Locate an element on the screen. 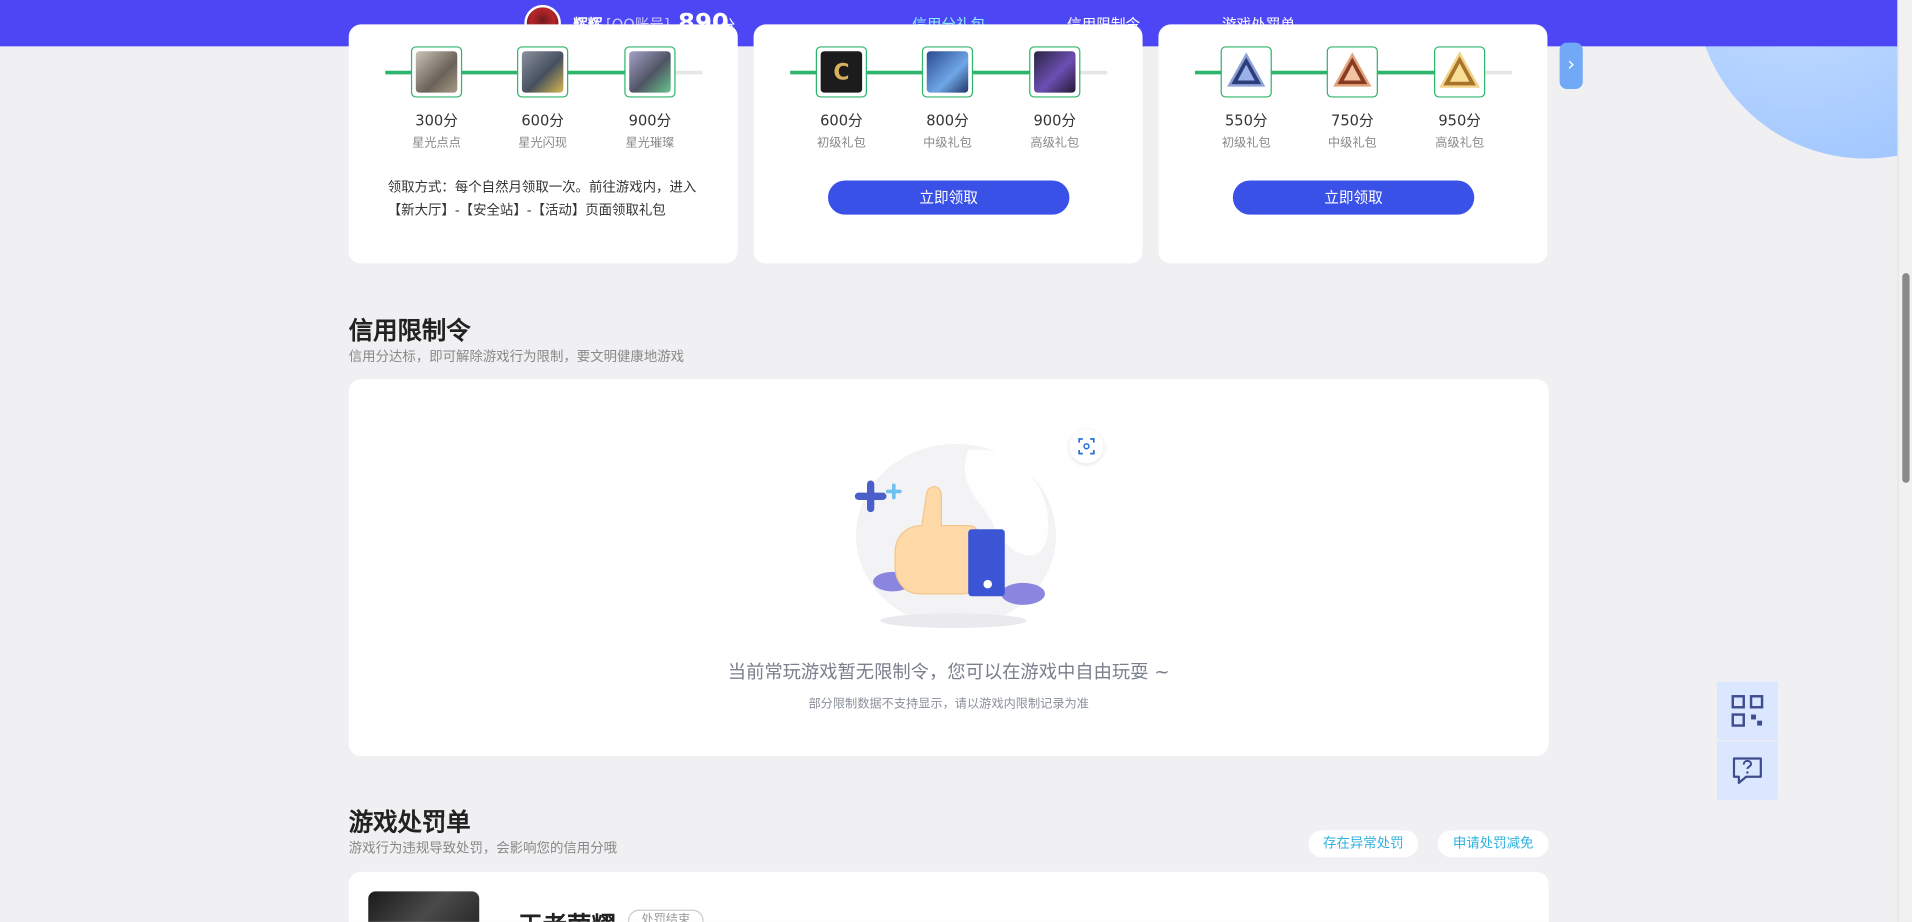  case-icon is located at coordinates (1055, 72).